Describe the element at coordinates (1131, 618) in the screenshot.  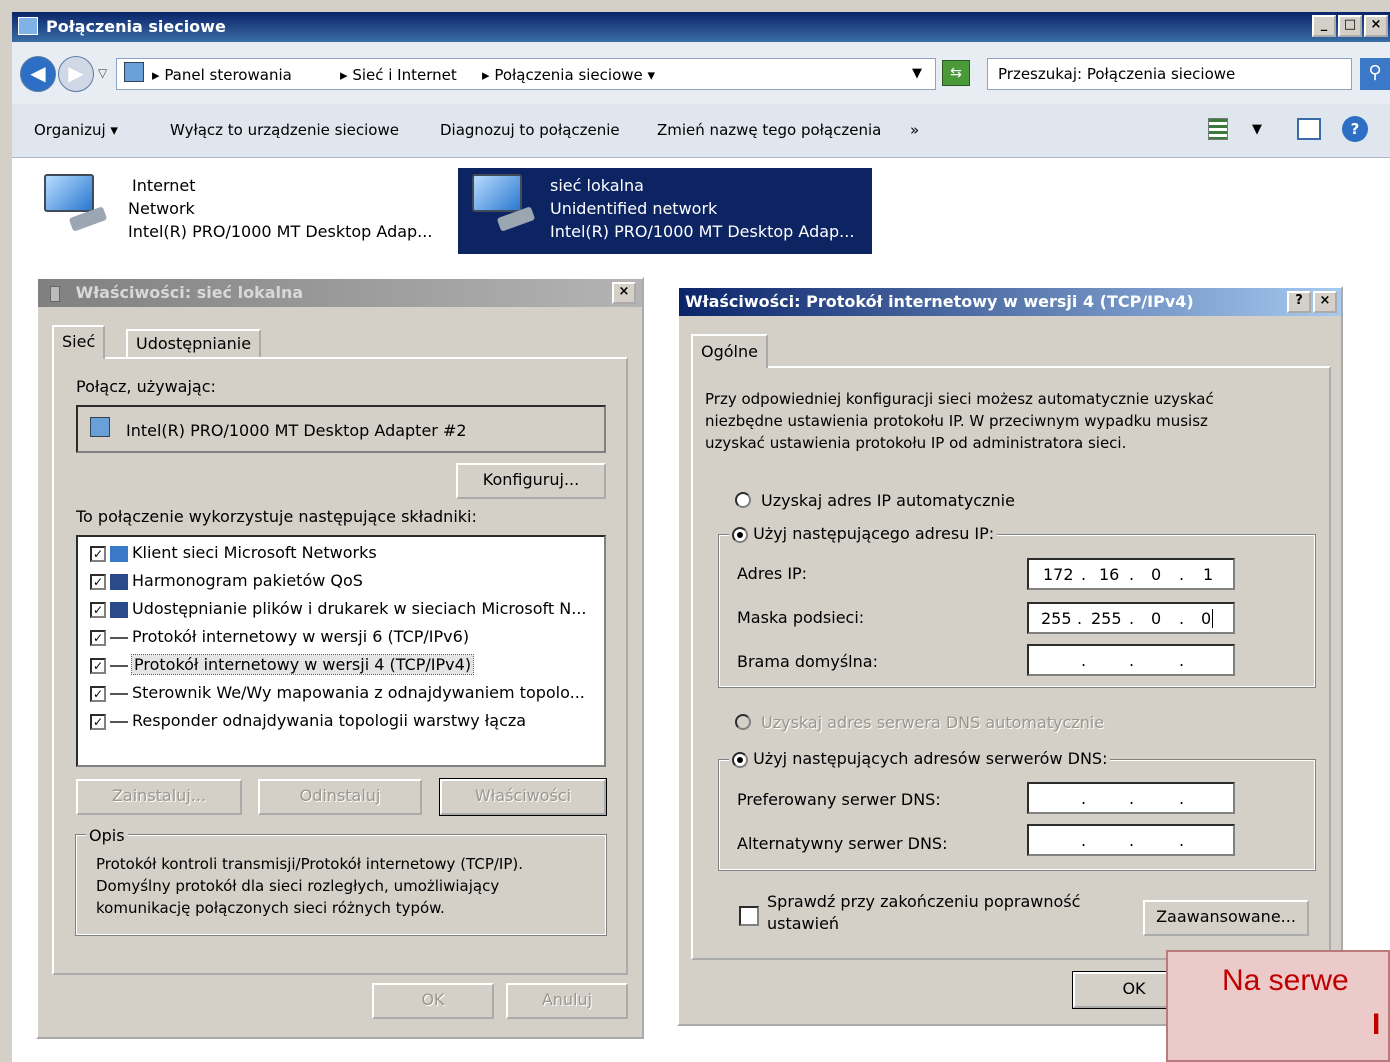
I see `subnet-mask-field: 255. 255. 0. 0` at that location.